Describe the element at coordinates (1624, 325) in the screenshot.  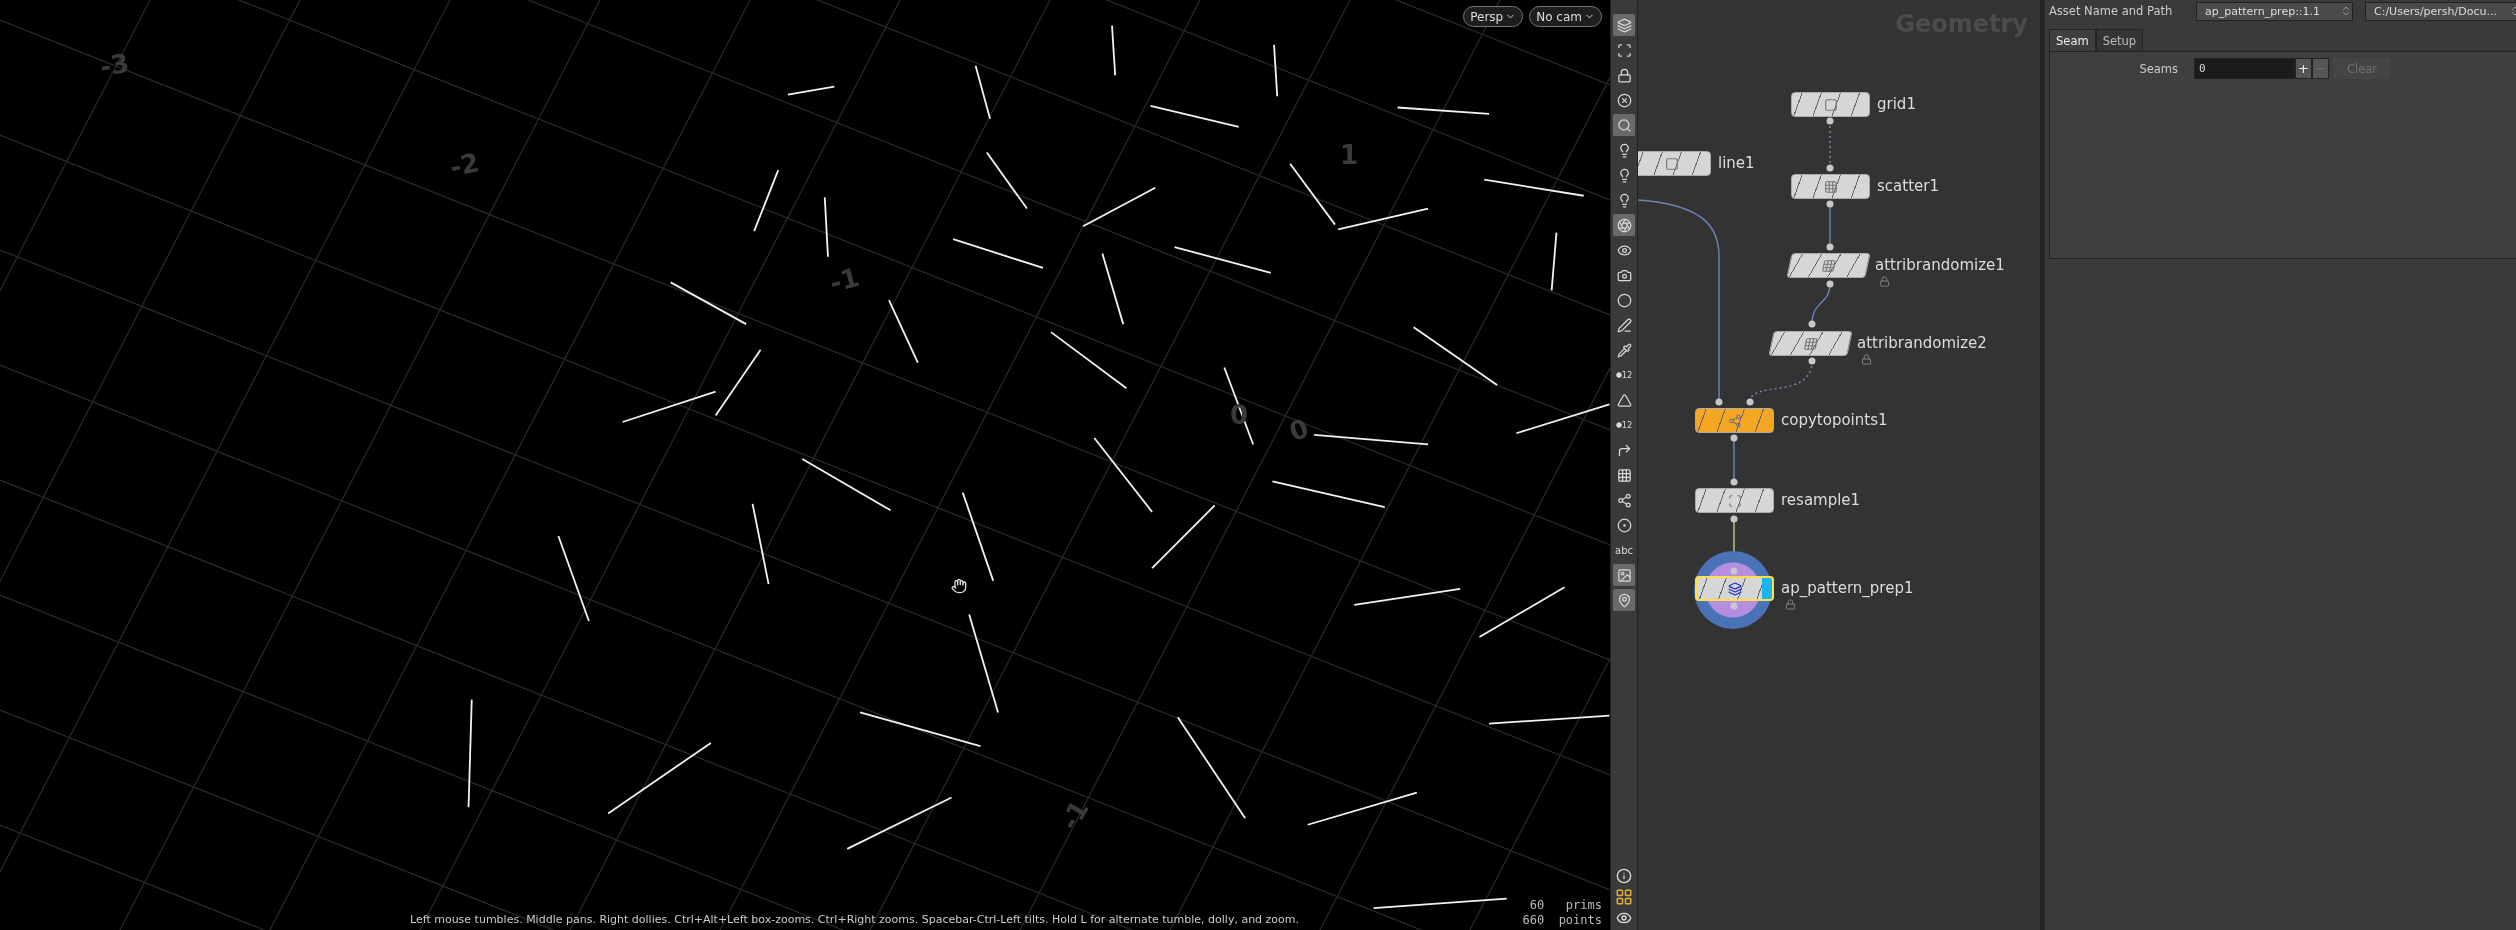
I see `pen-icon` at that location.